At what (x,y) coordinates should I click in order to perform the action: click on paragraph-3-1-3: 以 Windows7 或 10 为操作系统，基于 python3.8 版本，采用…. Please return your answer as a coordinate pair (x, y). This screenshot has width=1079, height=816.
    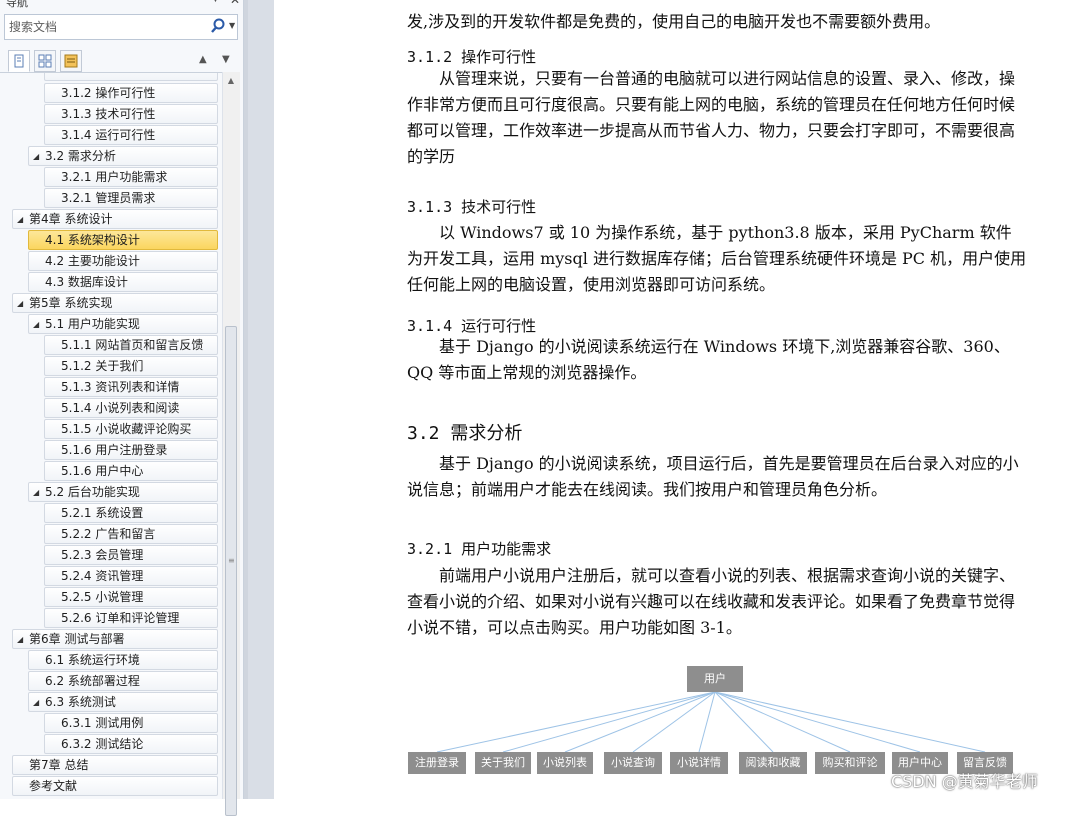
    Looking at the image, I should click on (717, 258).